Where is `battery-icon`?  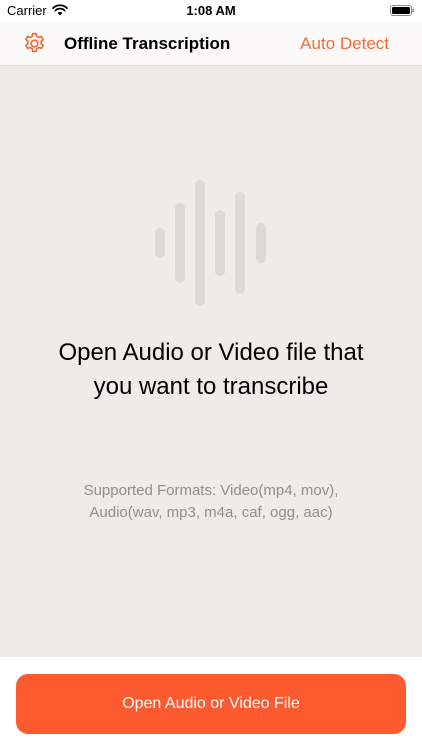
battery-icon is located at coordinates (402, 10).